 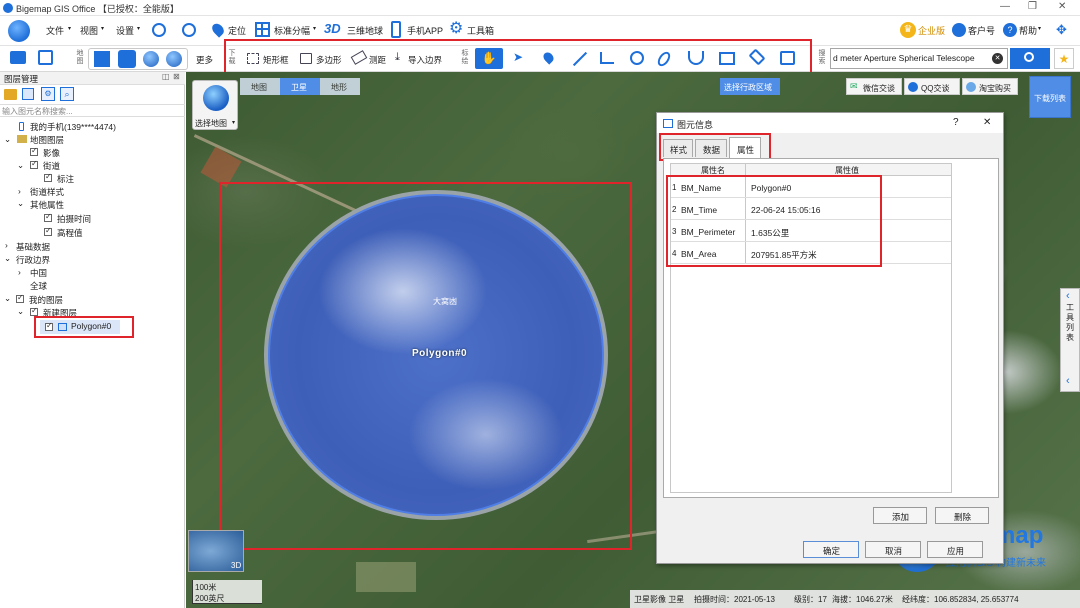 I want to click on expand-my-layers-icon: ⌄, so click(x=7, y=298).